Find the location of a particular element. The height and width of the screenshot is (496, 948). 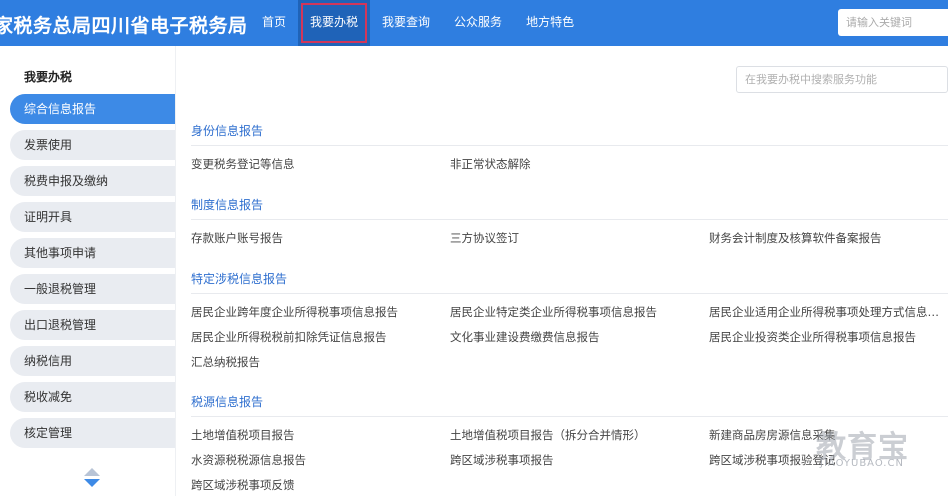

sidebar-item-assessment: 核定管理 is located at coordinates (92, 433).